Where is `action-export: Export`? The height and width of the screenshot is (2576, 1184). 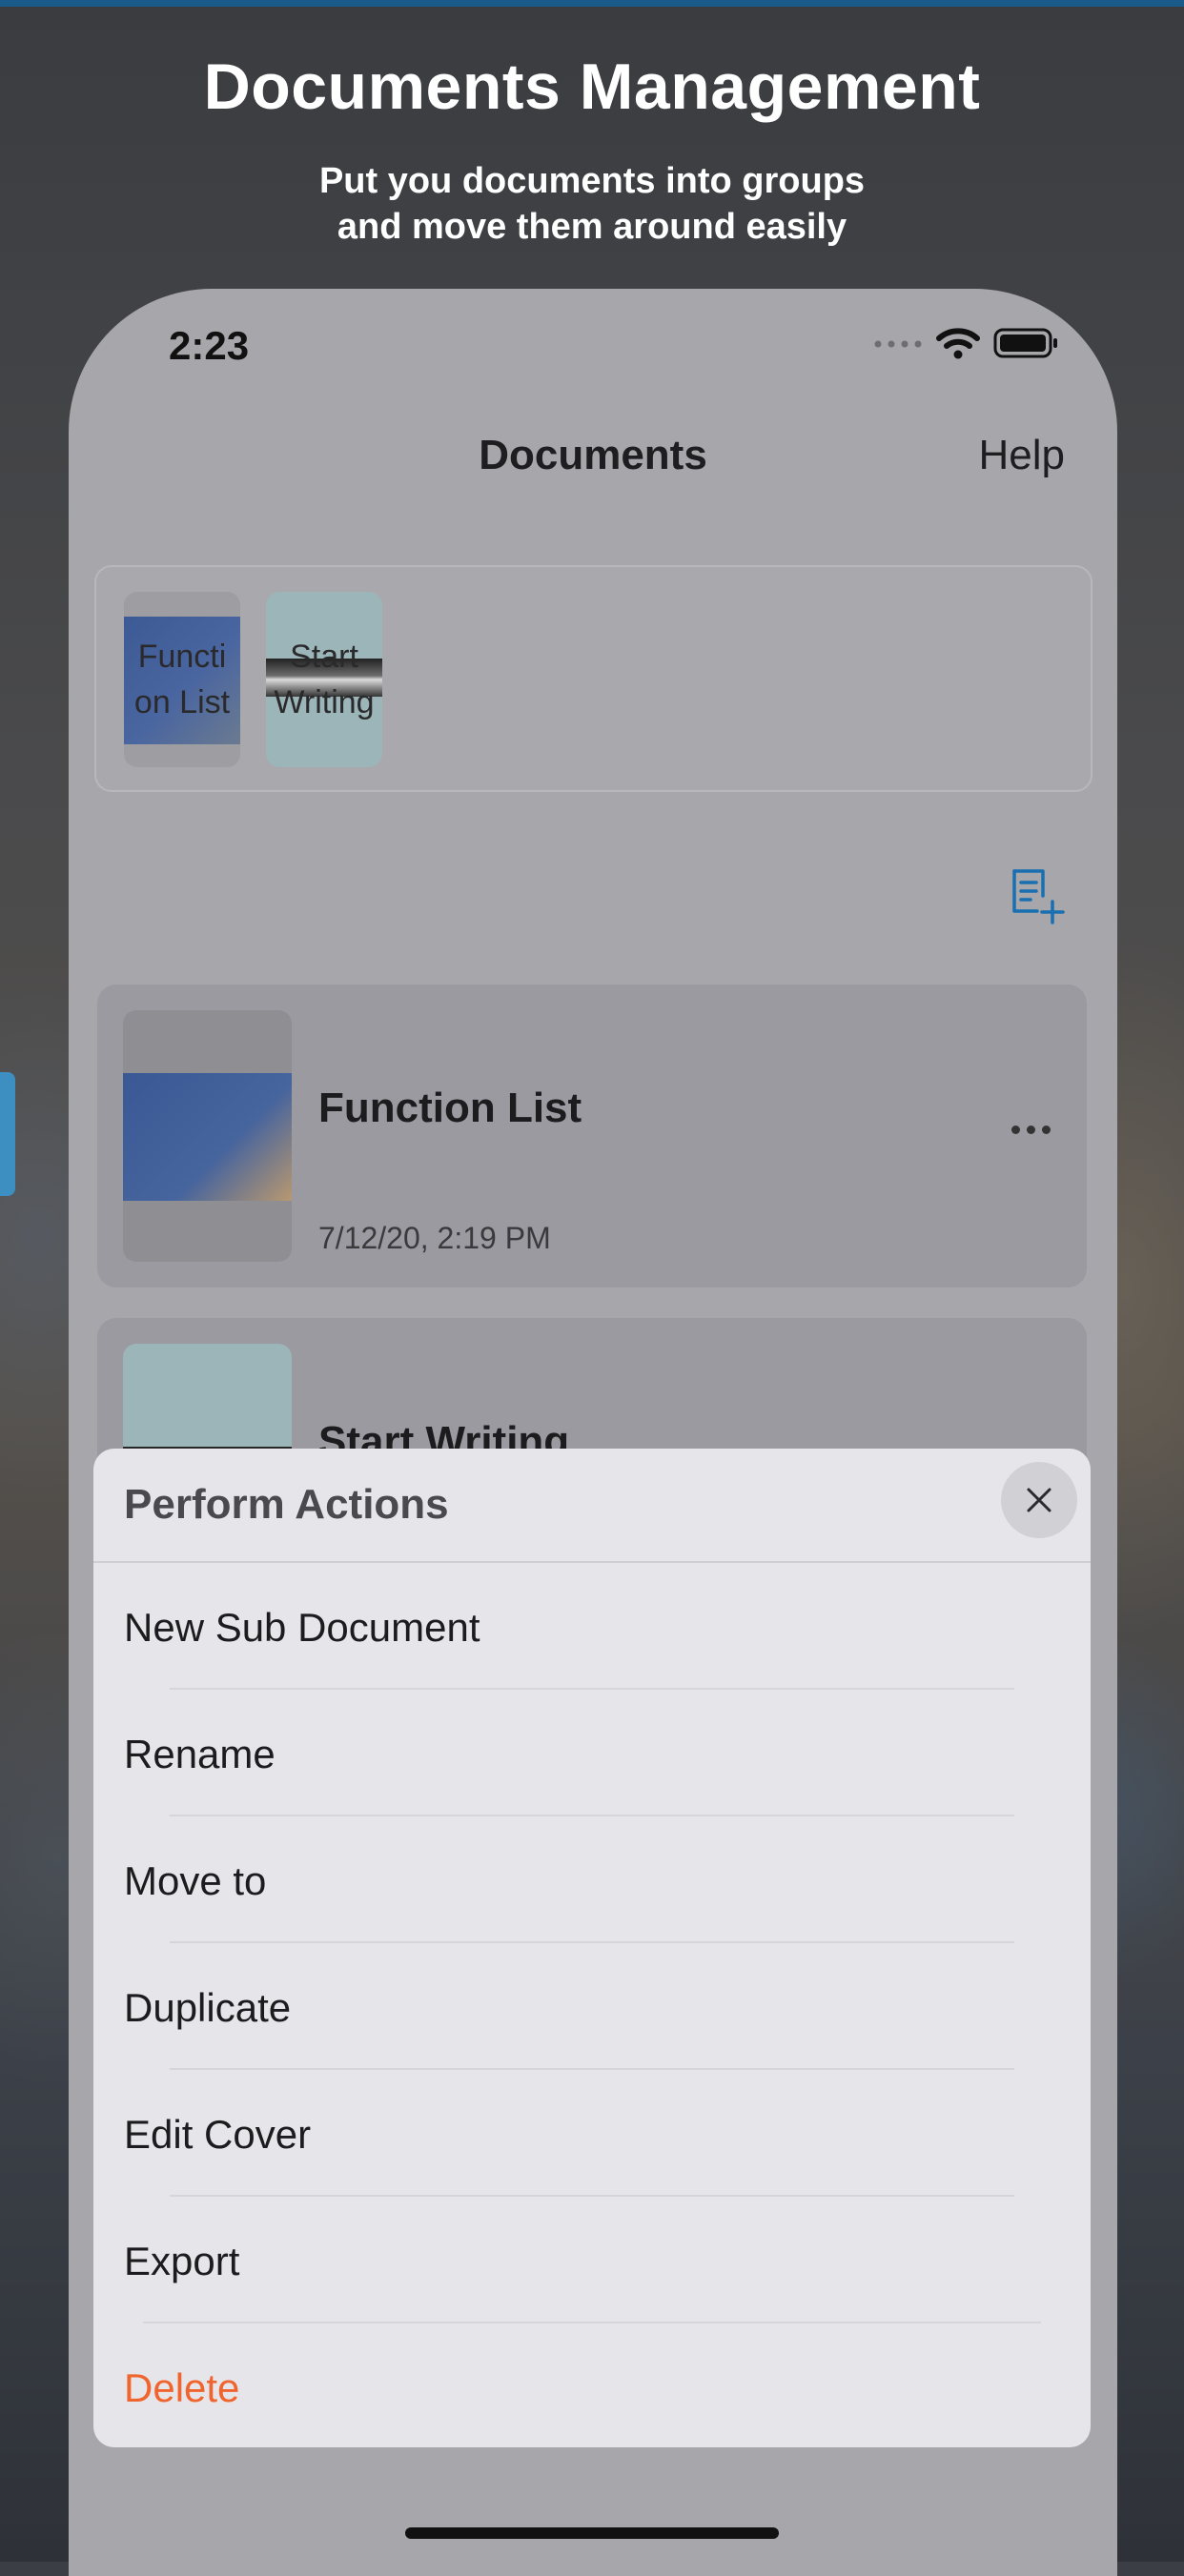 action-export: Export is located at coordinates (592, 2260).